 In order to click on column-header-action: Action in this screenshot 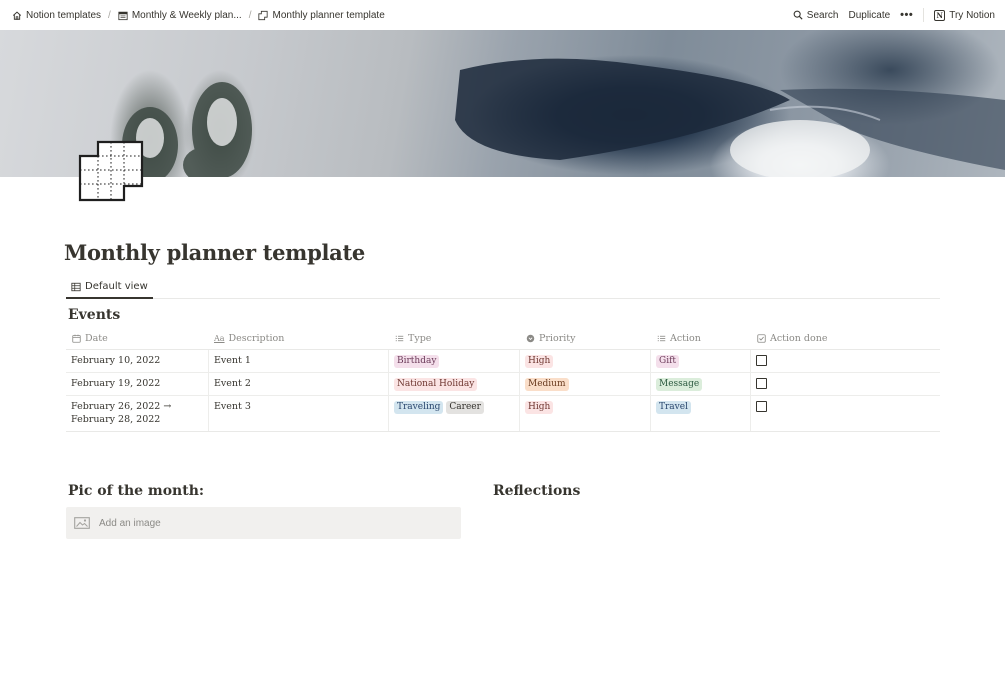, I will do `click(701, 338)`.